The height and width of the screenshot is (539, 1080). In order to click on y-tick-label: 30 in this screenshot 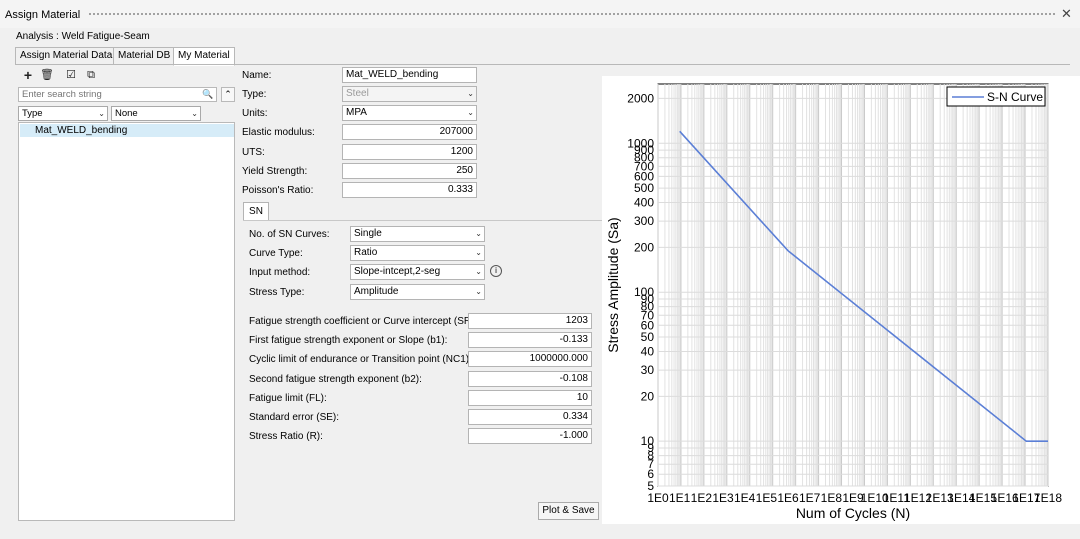, I will do `click(648, 370)`.